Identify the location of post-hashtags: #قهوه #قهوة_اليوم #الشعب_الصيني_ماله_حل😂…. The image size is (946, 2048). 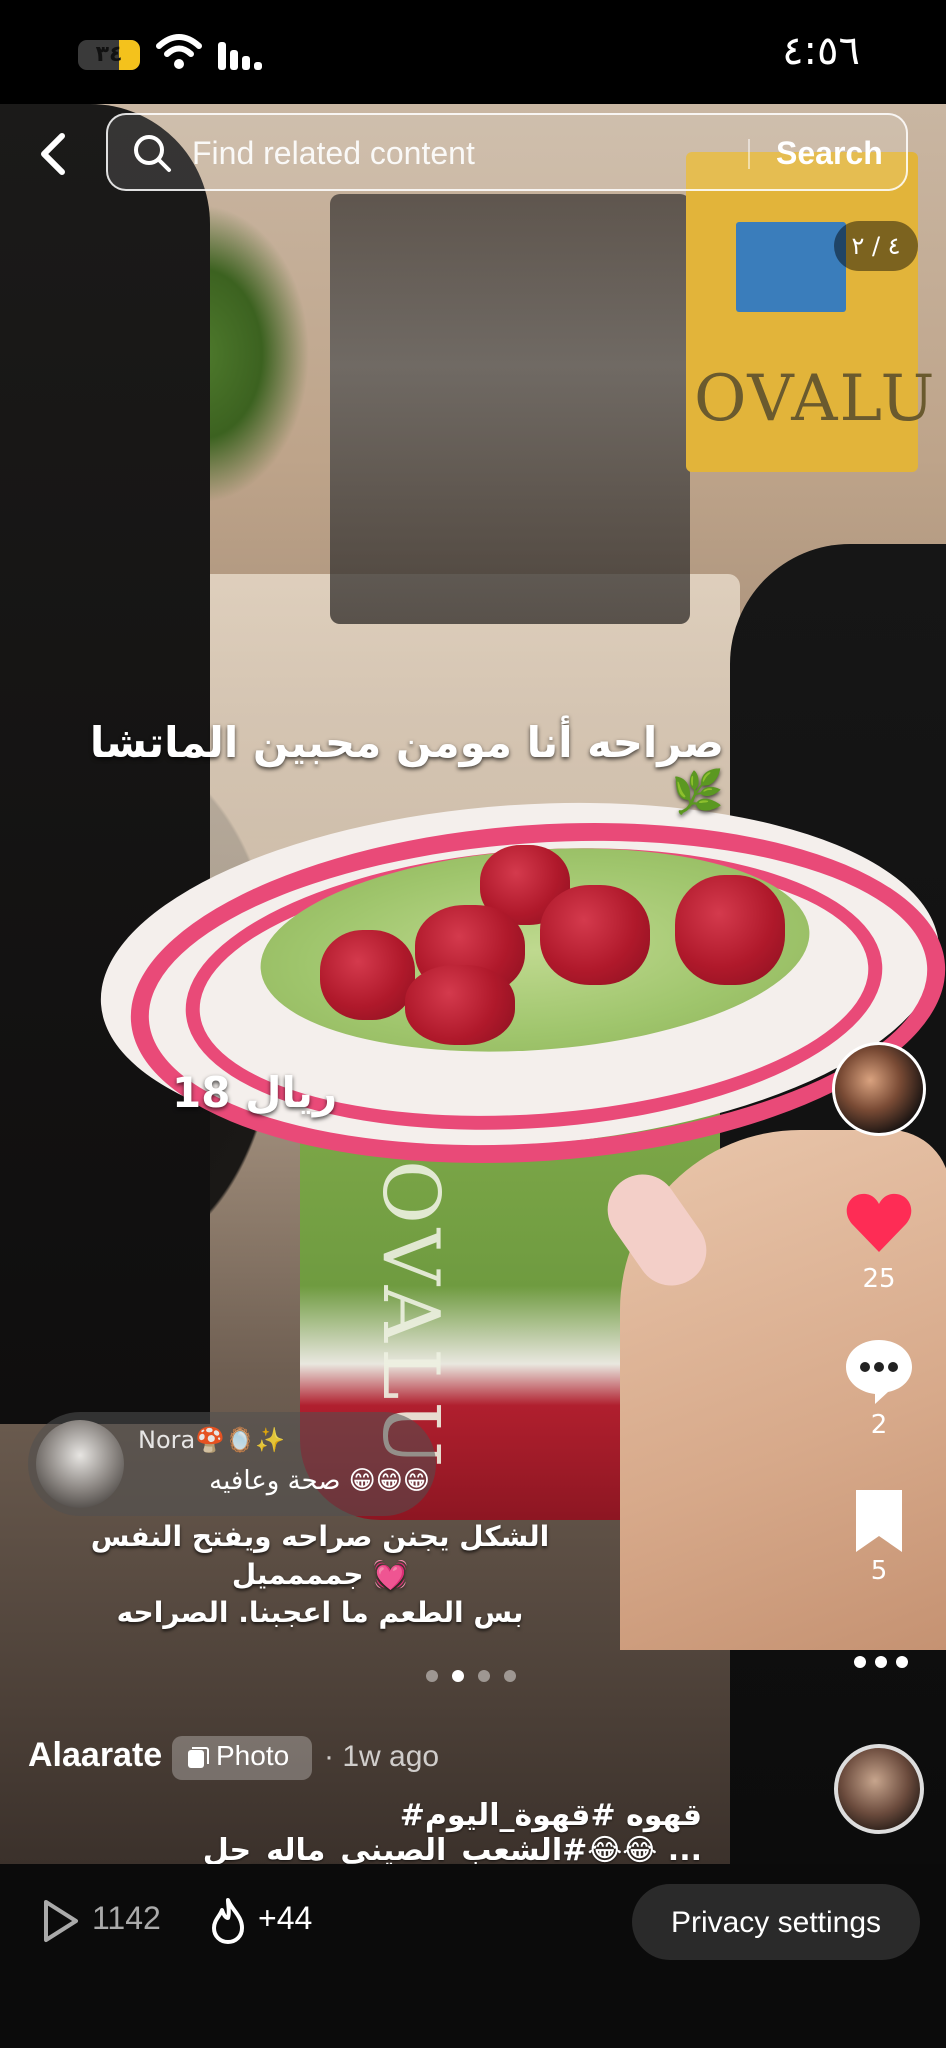
(372, 1833).